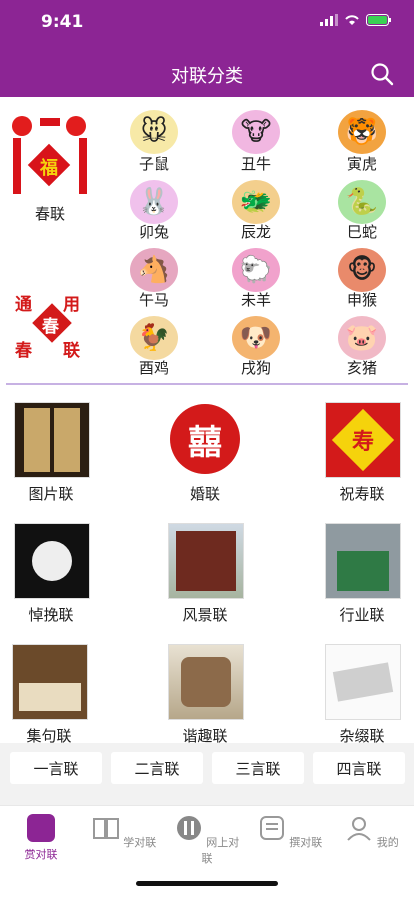 This screenshot has height=897, width=414. Describe the element at coordinates (41, 828) in the screenshot. I see `appreciate-icon` at that location.